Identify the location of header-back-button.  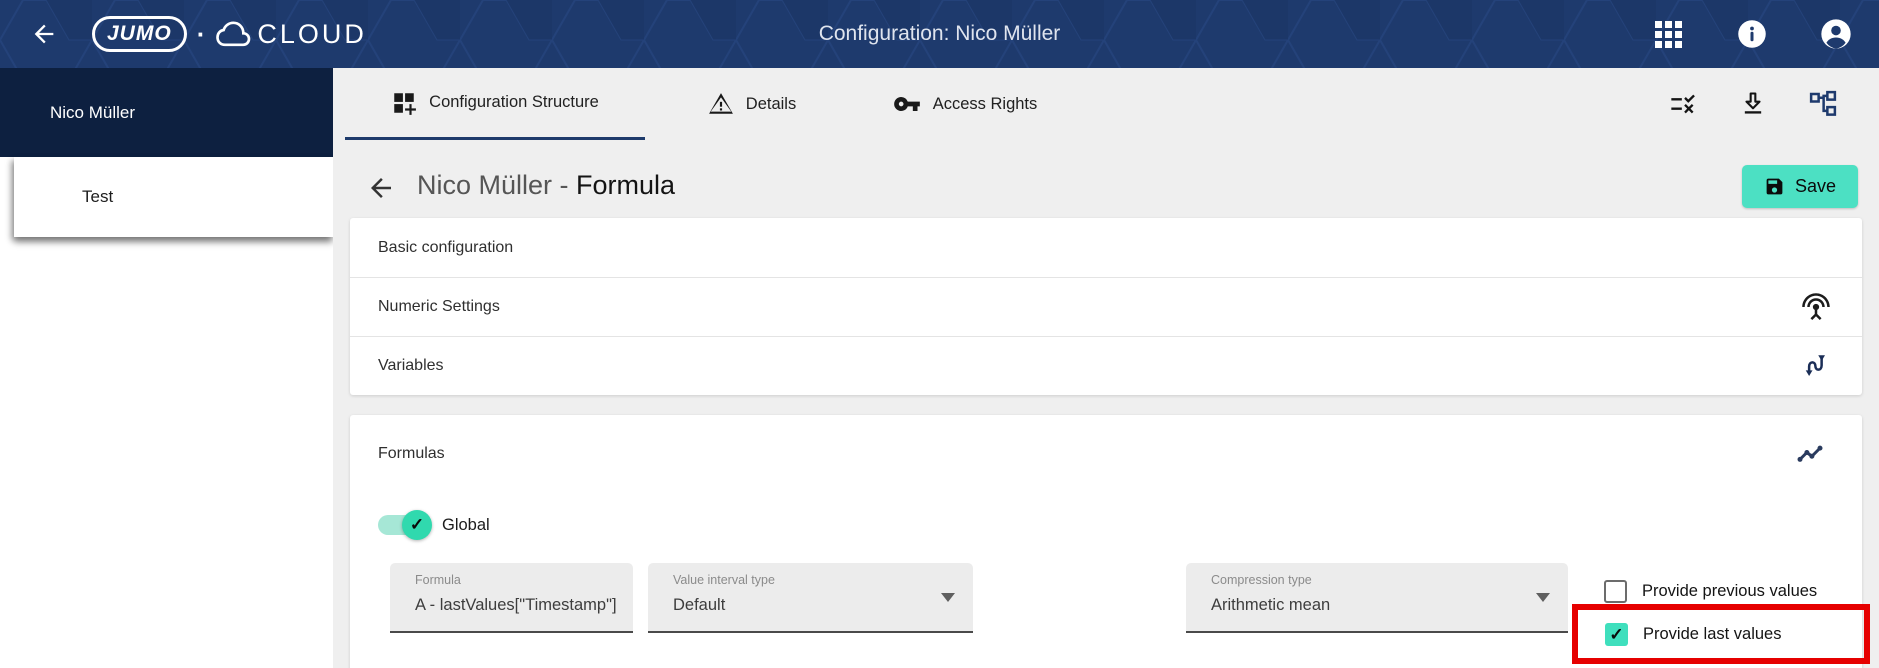
(44, 34).